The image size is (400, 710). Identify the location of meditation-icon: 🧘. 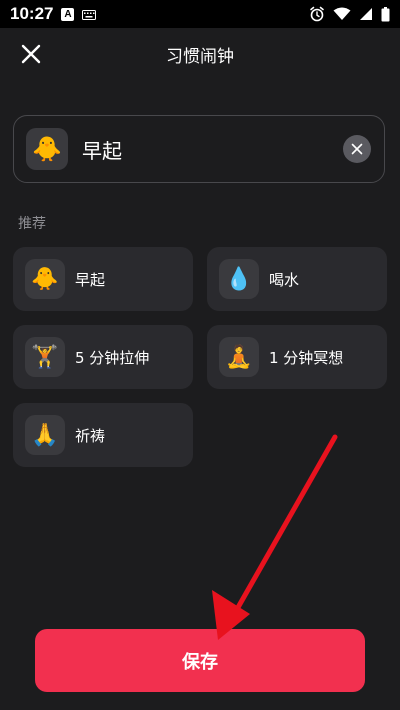
(239, 357).